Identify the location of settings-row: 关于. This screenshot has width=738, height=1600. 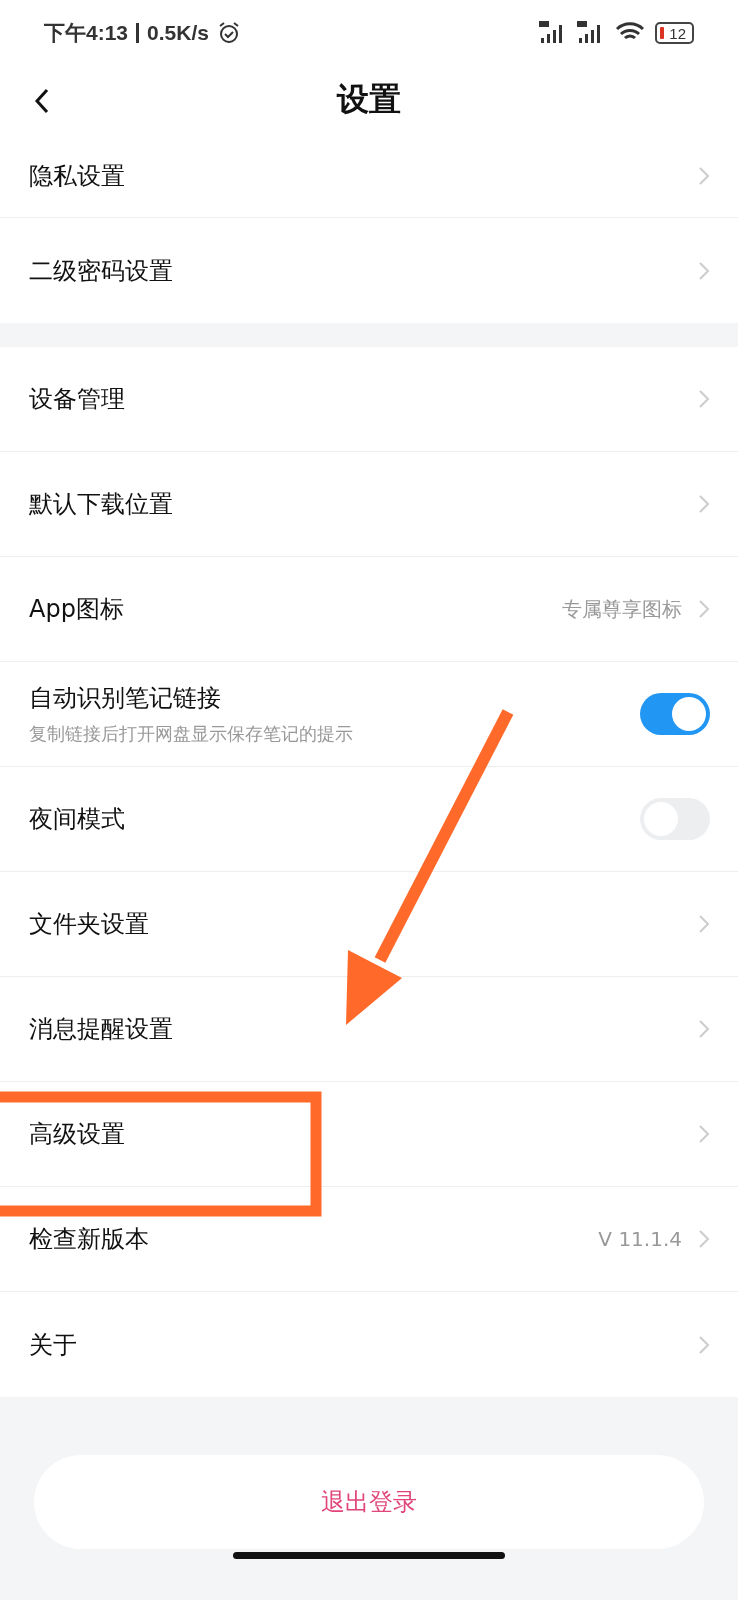
(369, 1344).